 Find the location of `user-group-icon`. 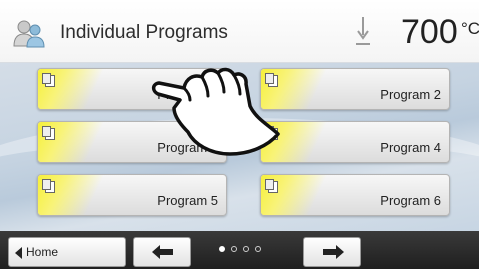

user-group-icon is located at coordinates (29, 33).